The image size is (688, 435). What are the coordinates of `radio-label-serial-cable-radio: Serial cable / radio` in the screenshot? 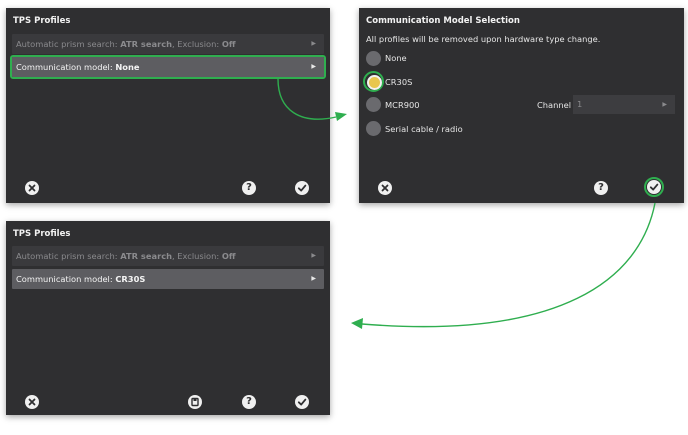 It's located at (424, 129).